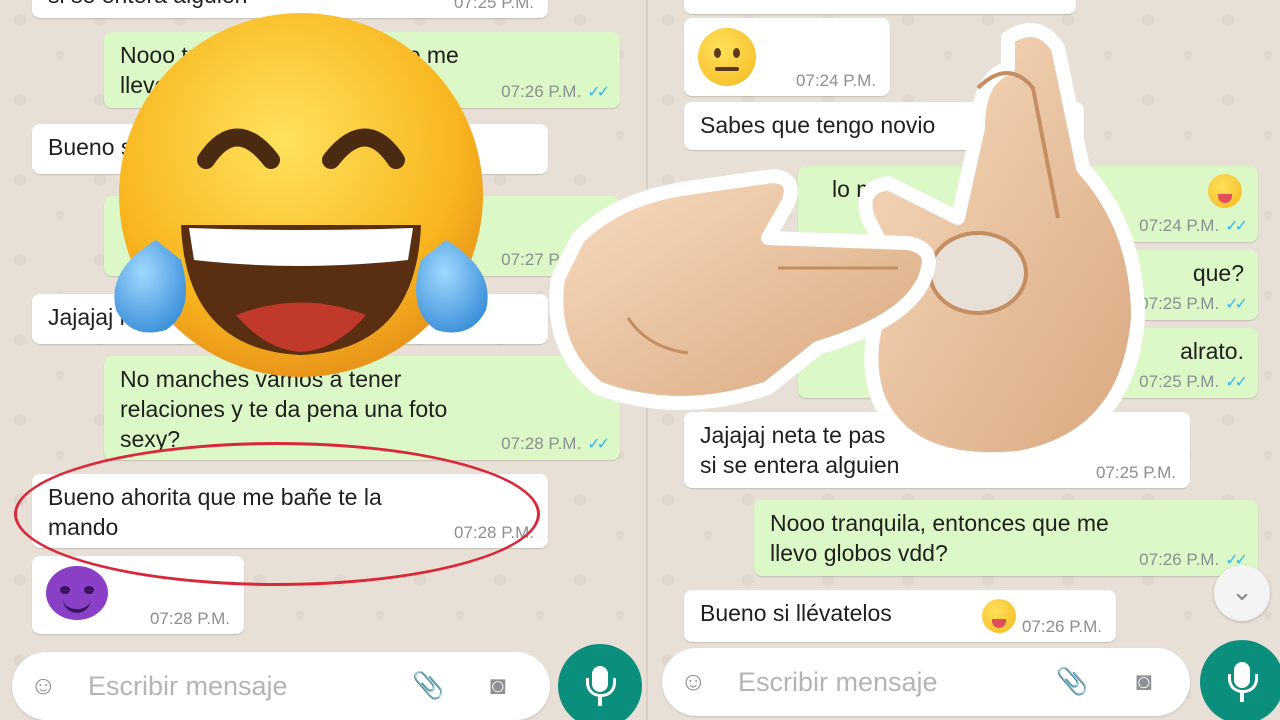 The image size is (1280, 720). Describe the element at coordinates (77, 593) in the screenshot. I see `smiling-devil-emoji-icon` at that location.